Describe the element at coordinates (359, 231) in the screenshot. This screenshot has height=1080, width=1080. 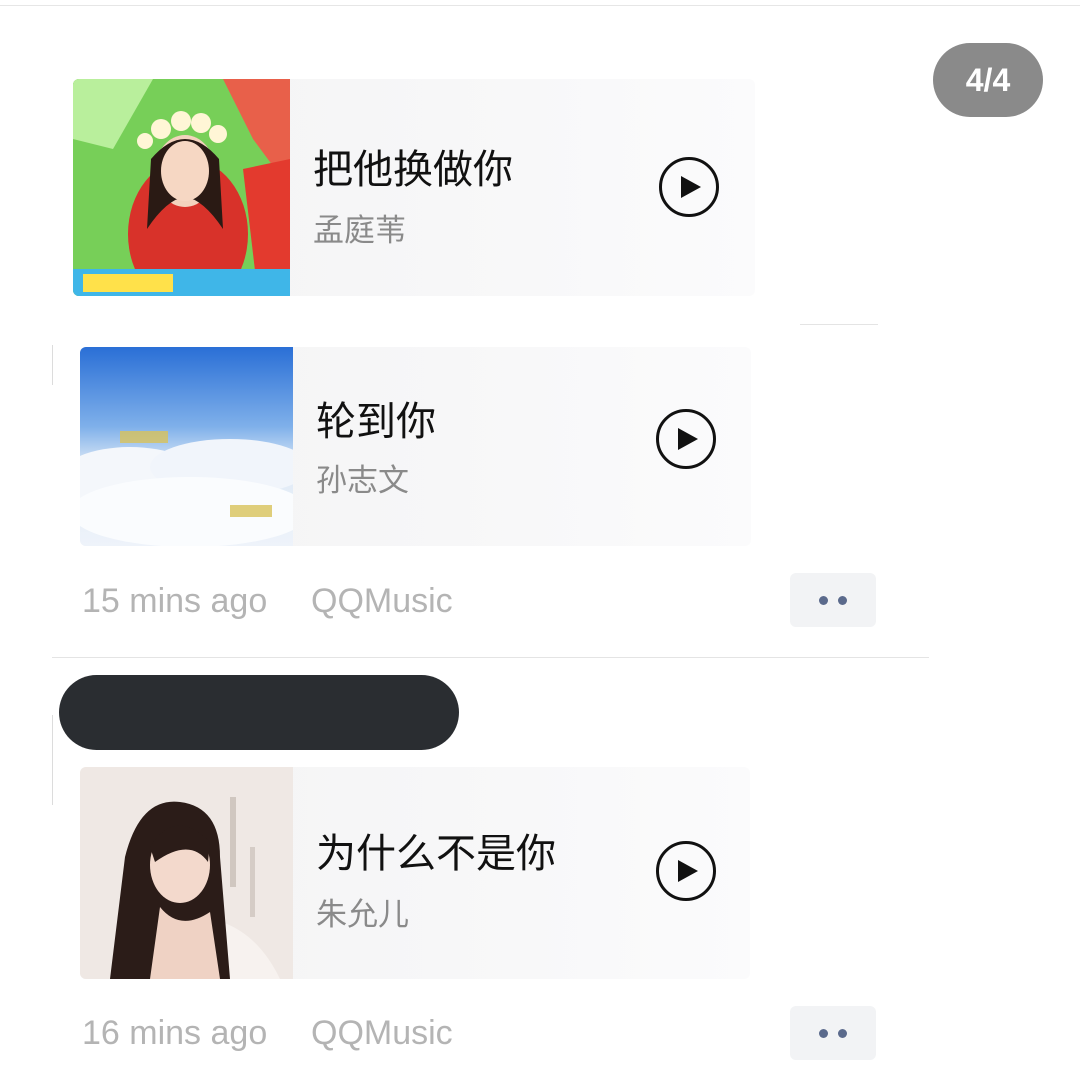
I see `song-artist: 孟庭苇` at that location.